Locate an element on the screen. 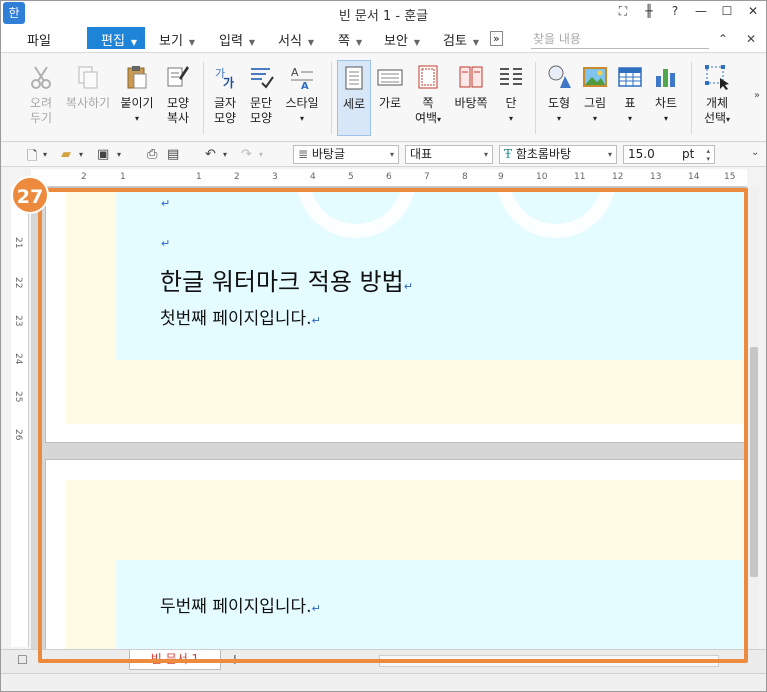 This screenshot has height=692, width=767. search-input: 찾을 내용 is located at coordinates (620, 39).